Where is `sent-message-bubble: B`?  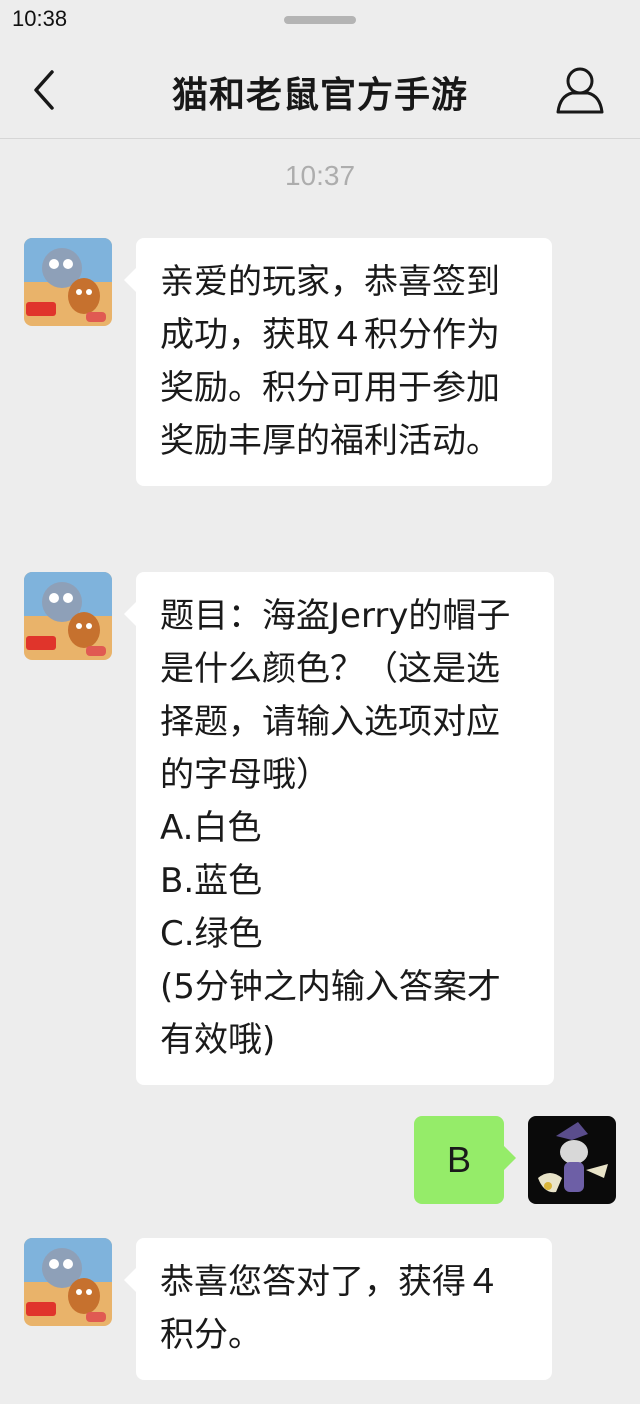
sent-message-bubble: B is located at coordinates (465, 1160).